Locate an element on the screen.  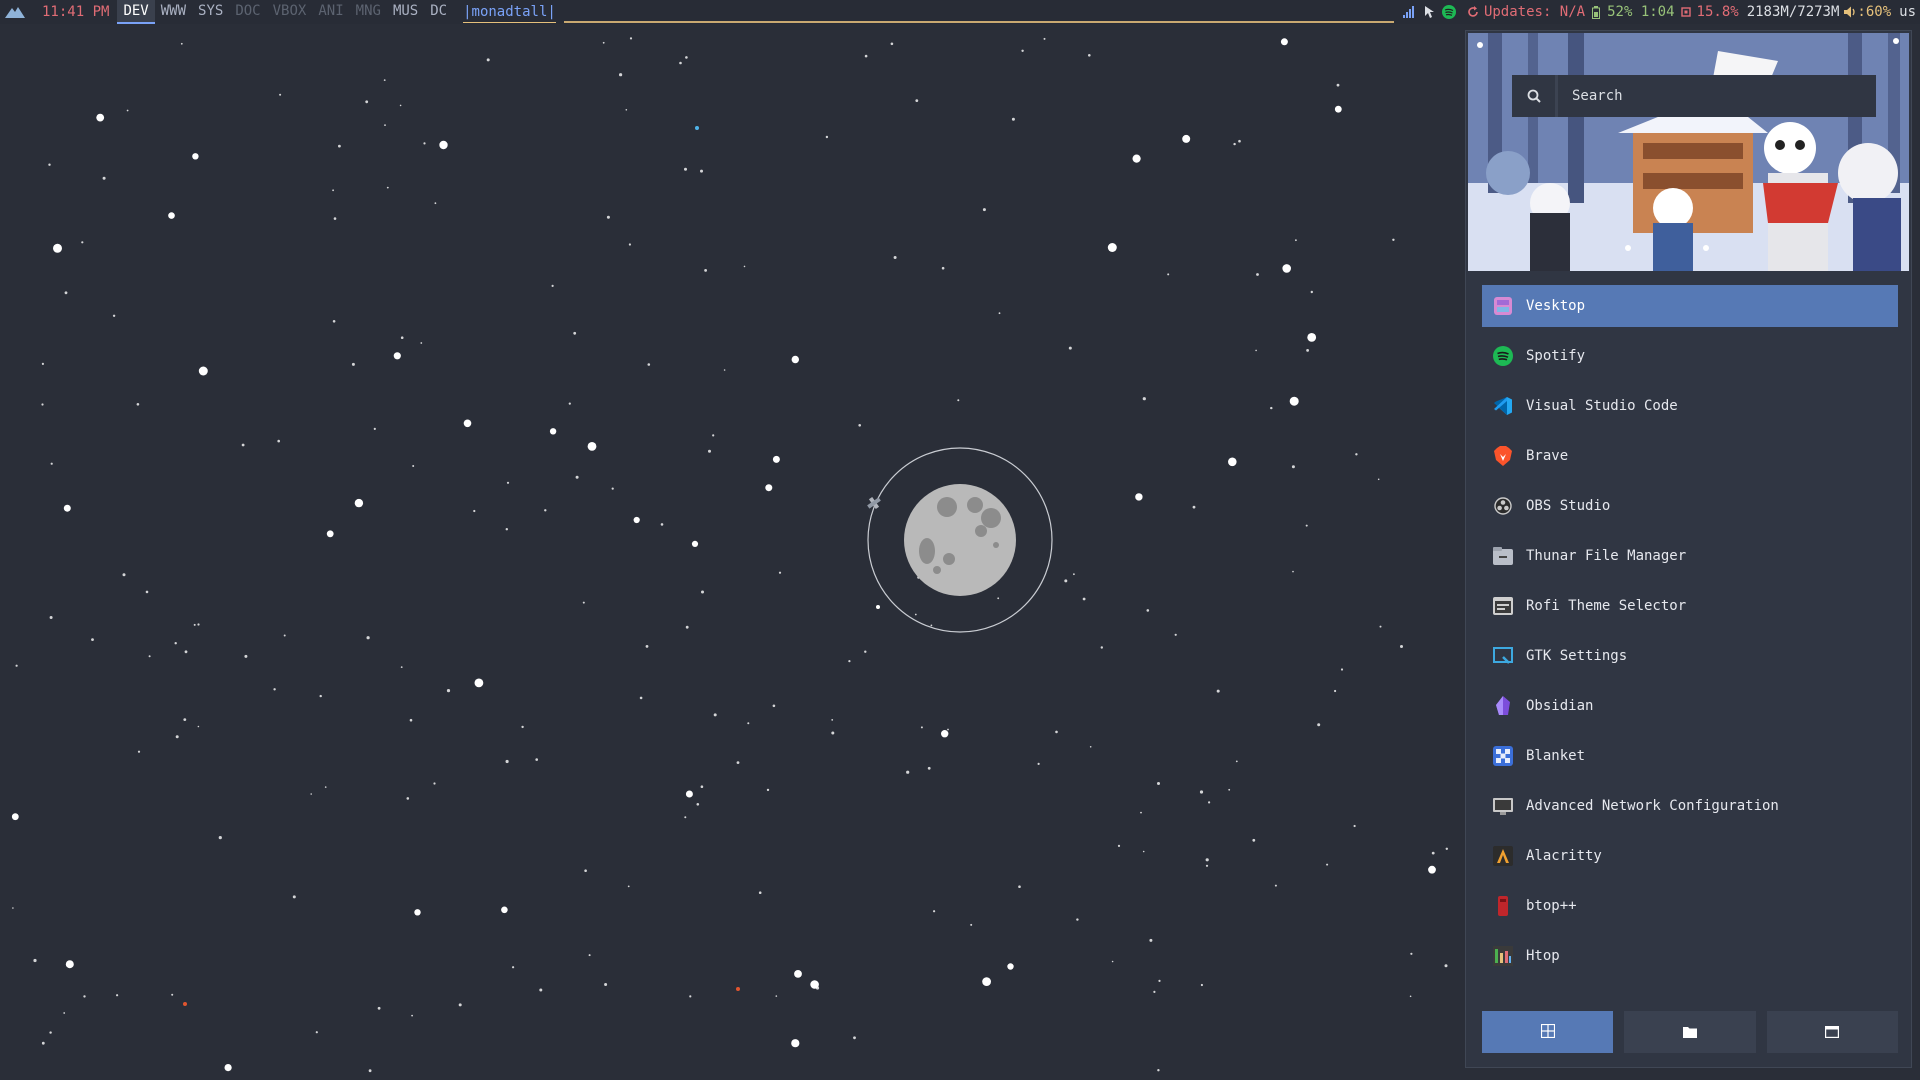
app-item-vscode: Visual Studio Code is located at coordinates (1690, 406).